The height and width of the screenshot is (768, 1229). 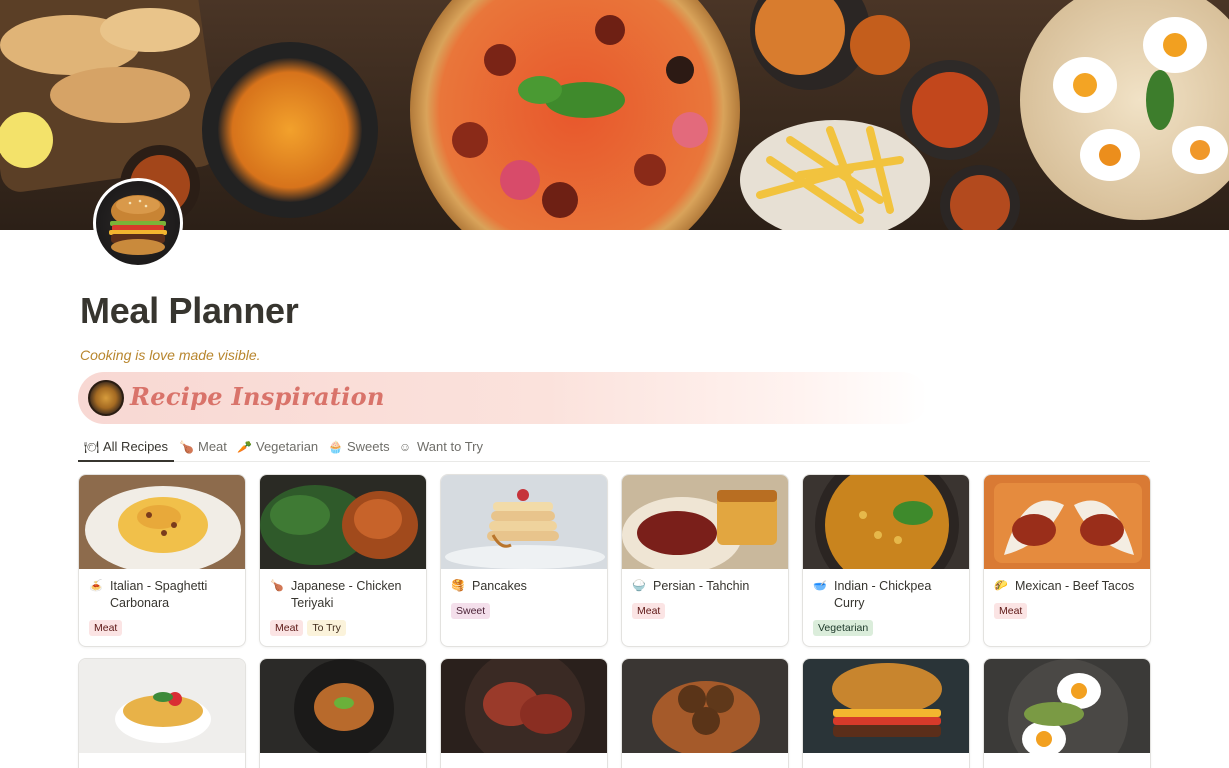 I want to click on tab-label: Want to Try, so click(x=450, y=446).